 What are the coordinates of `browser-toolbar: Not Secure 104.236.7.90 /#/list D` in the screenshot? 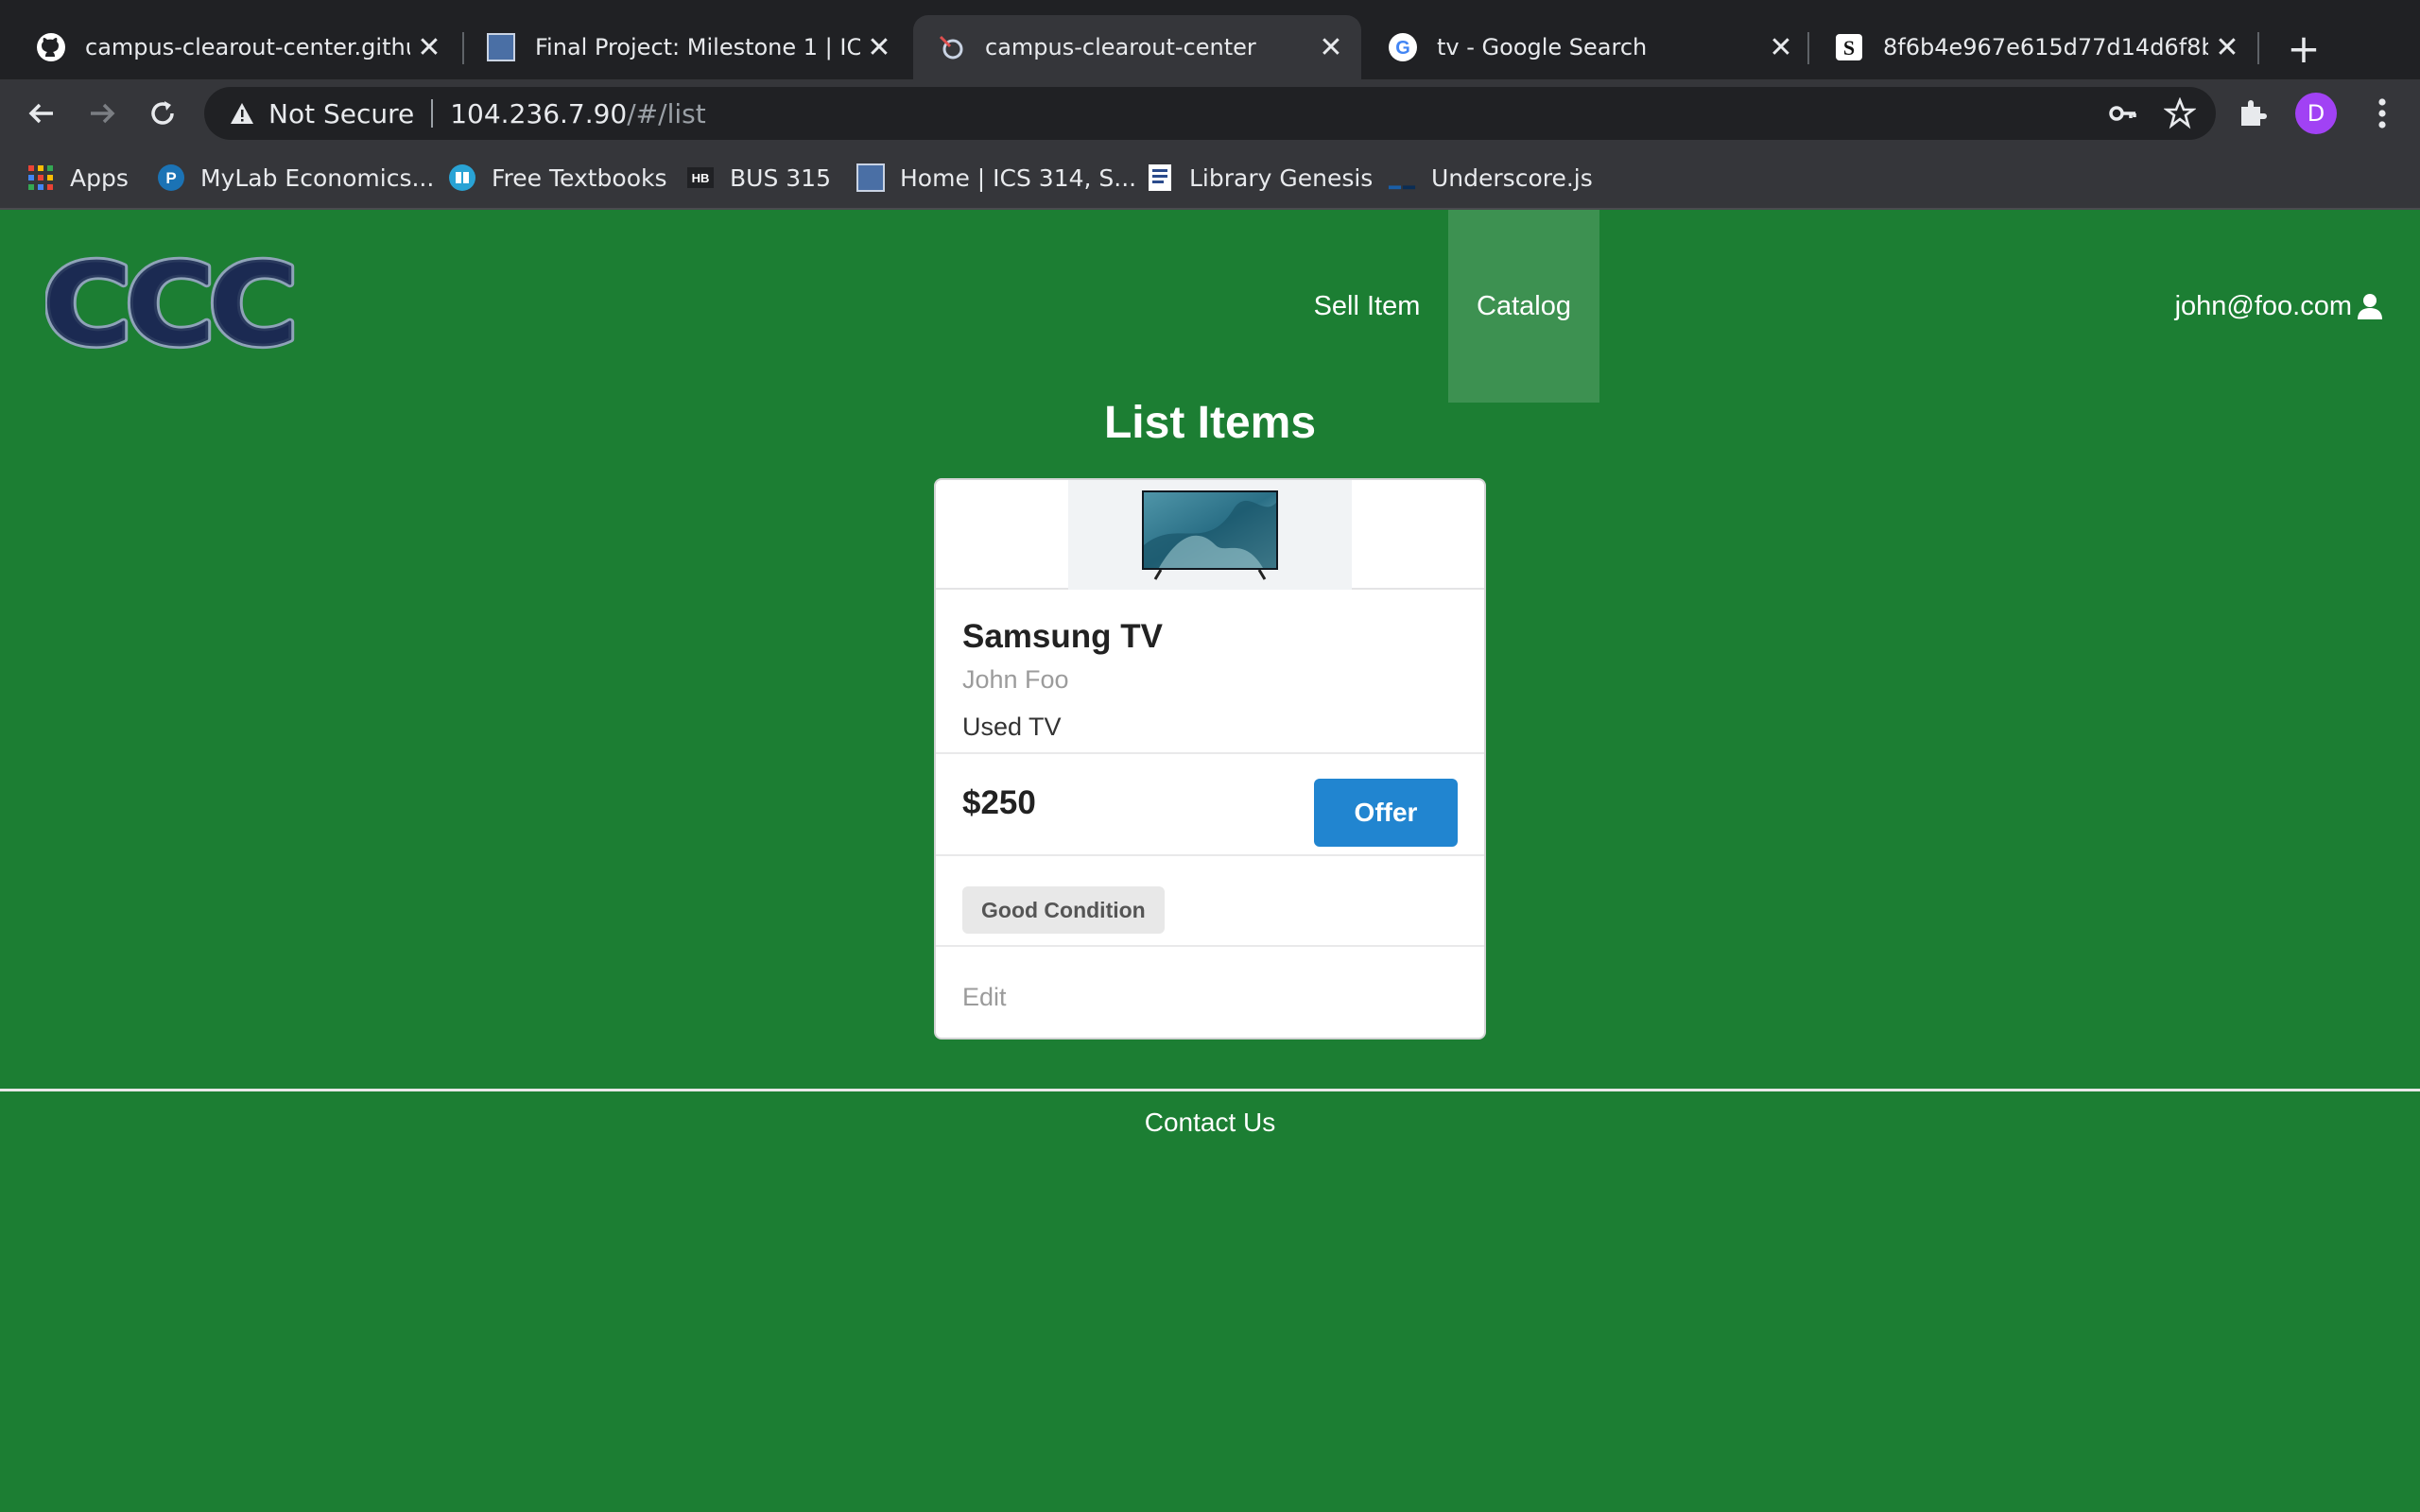 It's located at (1210, 113).